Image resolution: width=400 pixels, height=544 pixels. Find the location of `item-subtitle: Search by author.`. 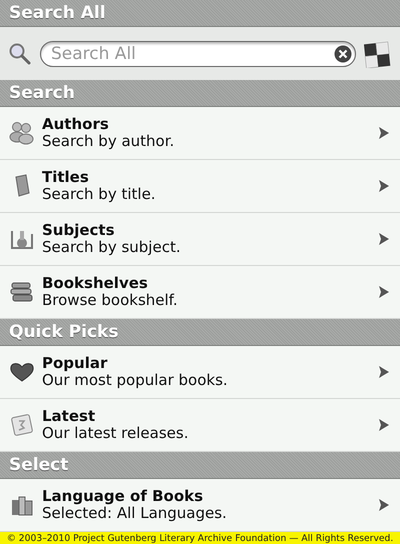

item-subtitle: Search by author. is located at coordinates (109, 141).